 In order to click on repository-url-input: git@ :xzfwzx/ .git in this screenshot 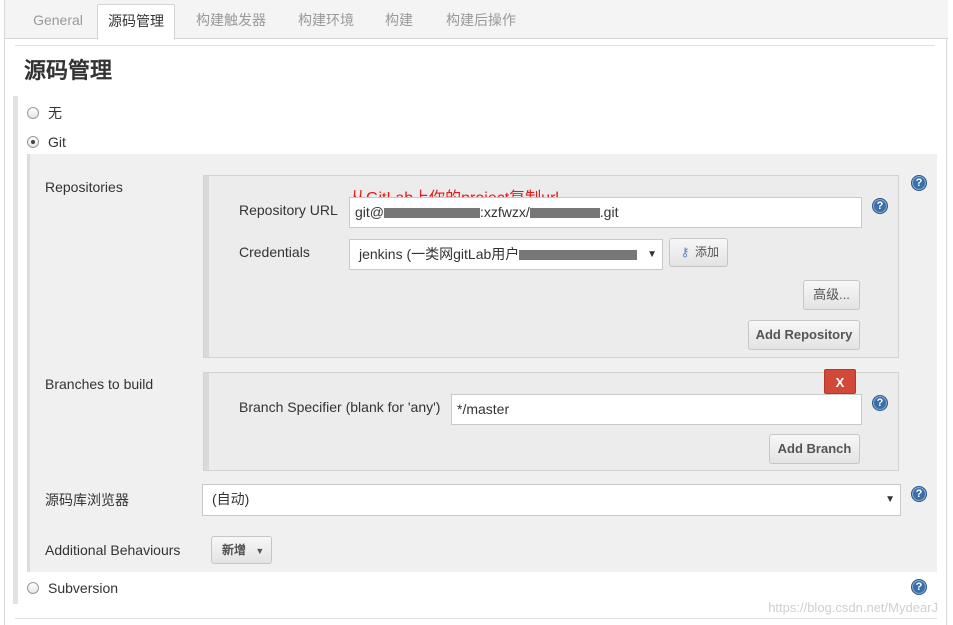, I will do `click(605, 212)`.